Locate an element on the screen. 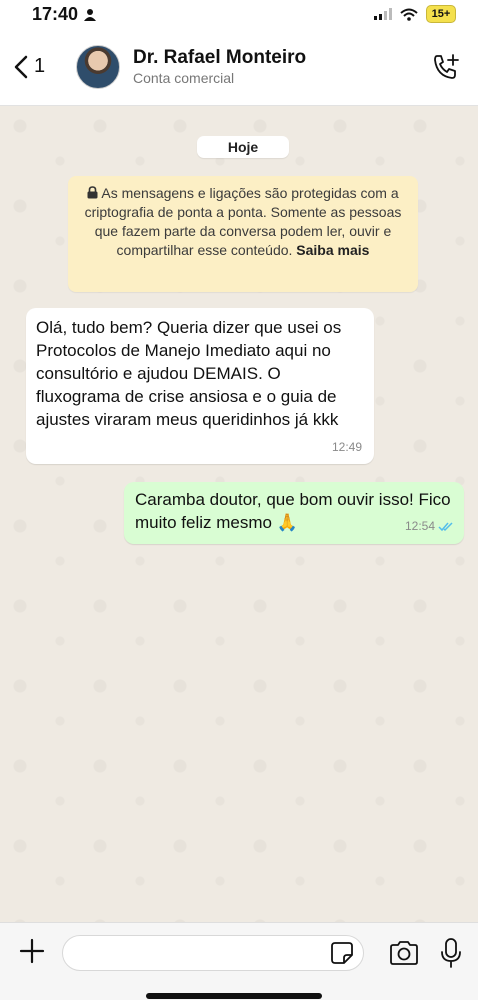 Image resolution: width=478 pixels, height=1000 pixels. signal-icon is located at coordinates (383, 14).